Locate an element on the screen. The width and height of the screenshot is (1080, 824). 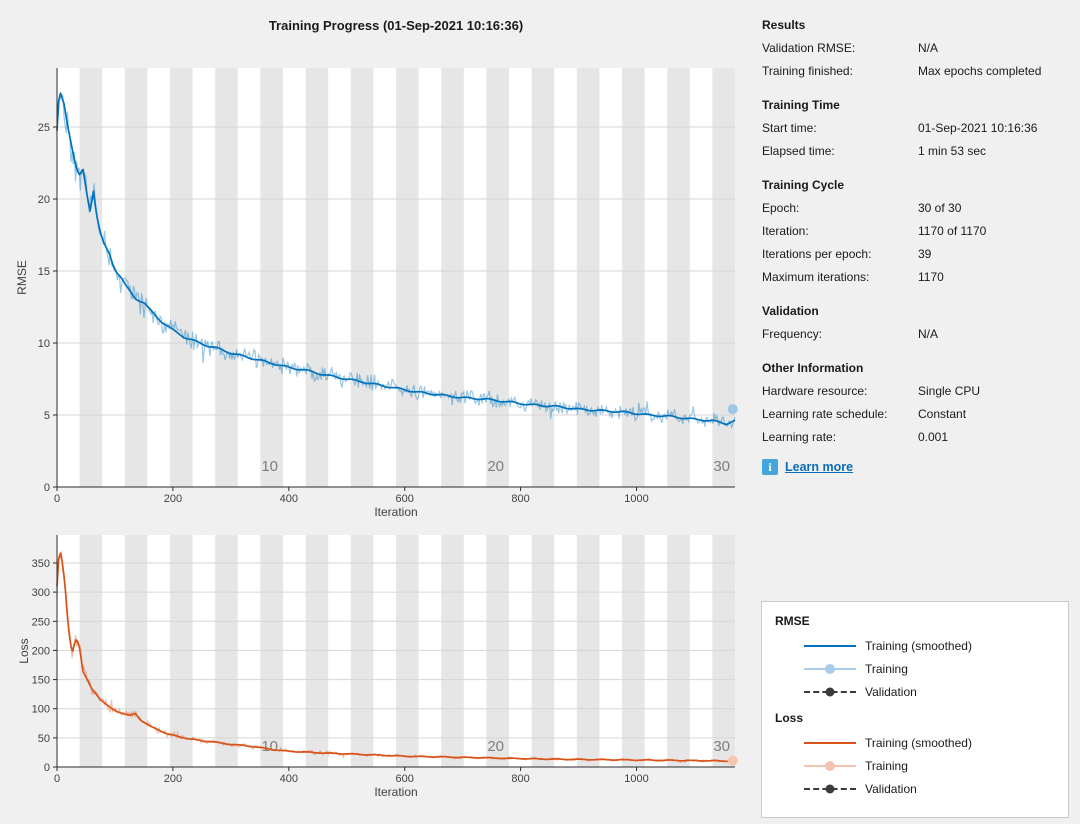
info-row: Iterations per epoch: 39 is located at coordinates (915, 254).